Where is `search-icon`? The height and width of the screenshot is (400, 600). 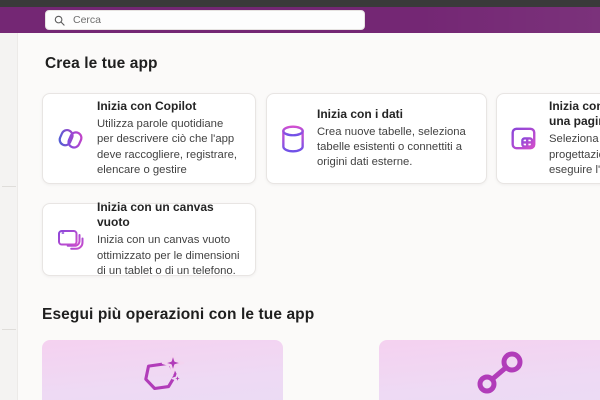
search-icon is located at coordinates (59, 20).